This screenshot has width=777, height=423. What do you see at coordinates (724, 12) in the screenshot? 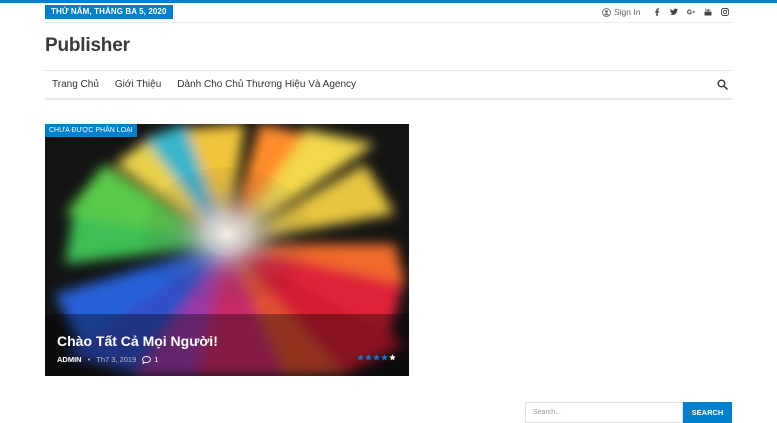
I see `instagram-icon` at bounding box center [724, 12].